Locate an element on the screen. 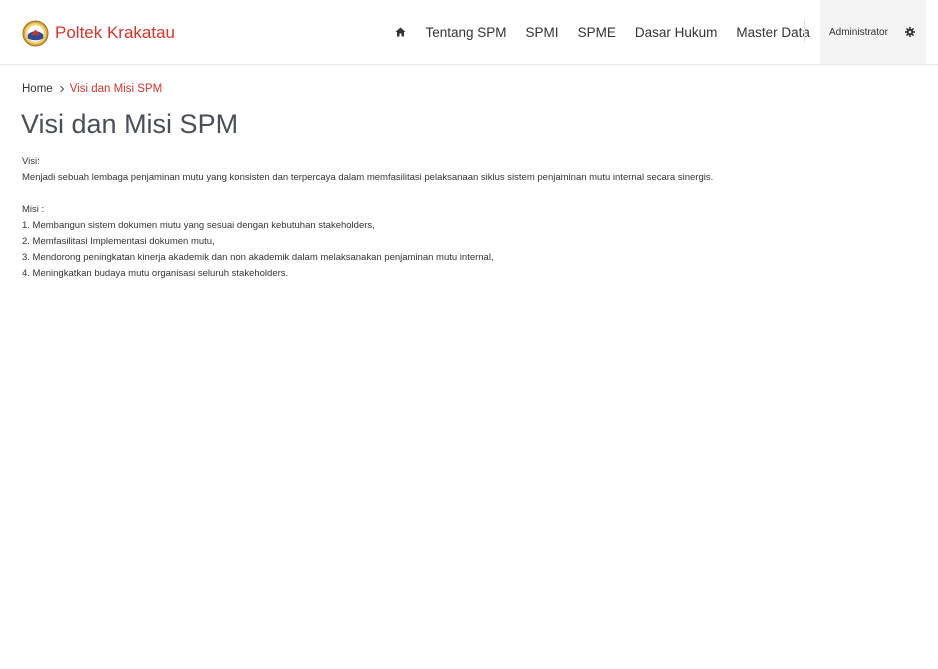 The width and height of the screenshot is (938, 669). user-name: Administrator is located at coordinates (858, 32).